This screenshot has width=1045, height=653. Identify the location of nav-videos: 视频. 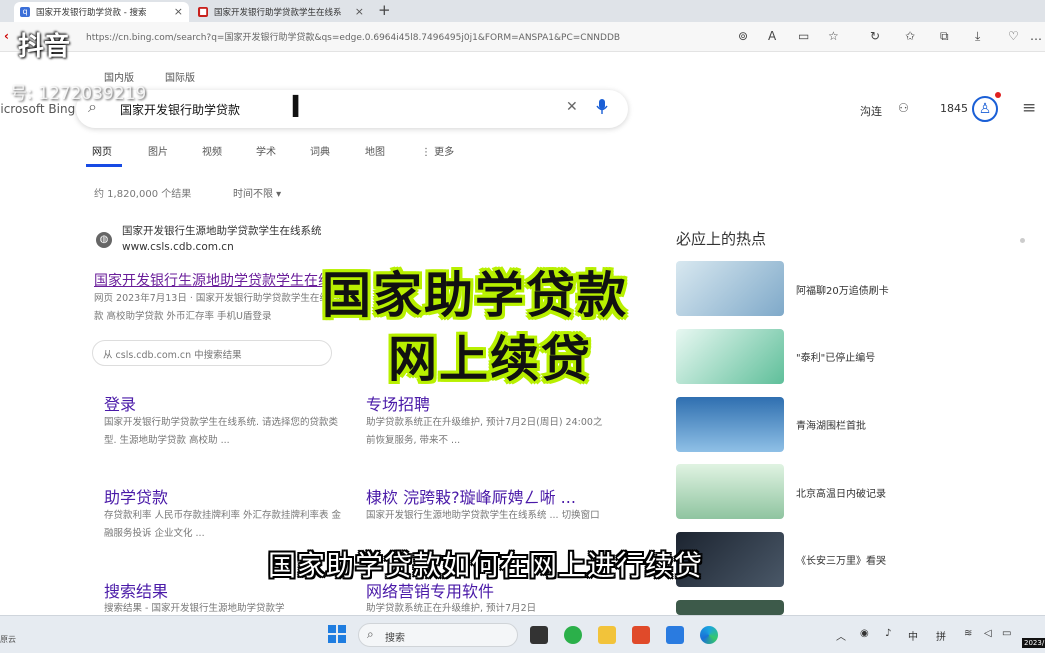
(212, 150).